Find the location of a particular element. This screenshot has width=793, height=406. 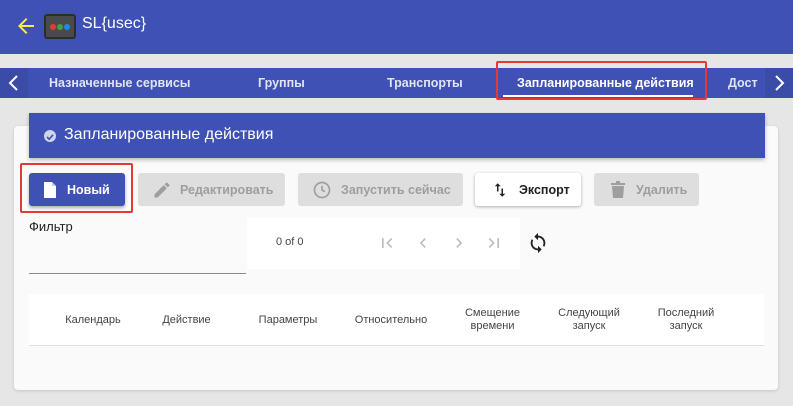

column-header-last-run: Последний запуск is located at coordinates (686, 320).